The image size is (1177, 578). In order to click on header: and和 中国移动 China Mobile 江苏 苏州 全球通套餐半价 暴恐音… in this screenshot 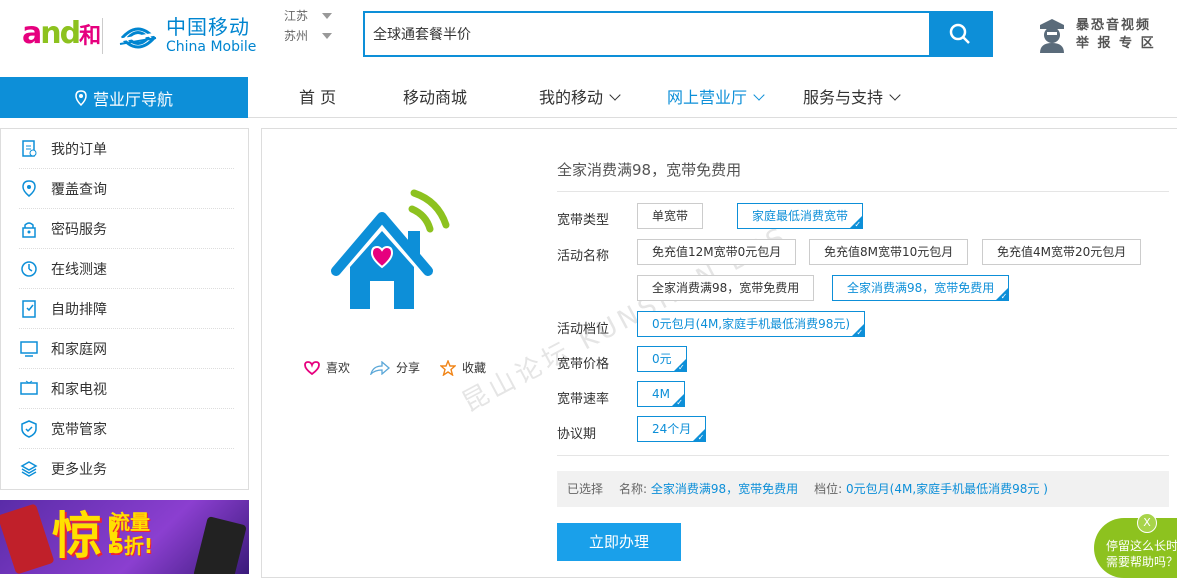, I will do `click(588, 38)`.